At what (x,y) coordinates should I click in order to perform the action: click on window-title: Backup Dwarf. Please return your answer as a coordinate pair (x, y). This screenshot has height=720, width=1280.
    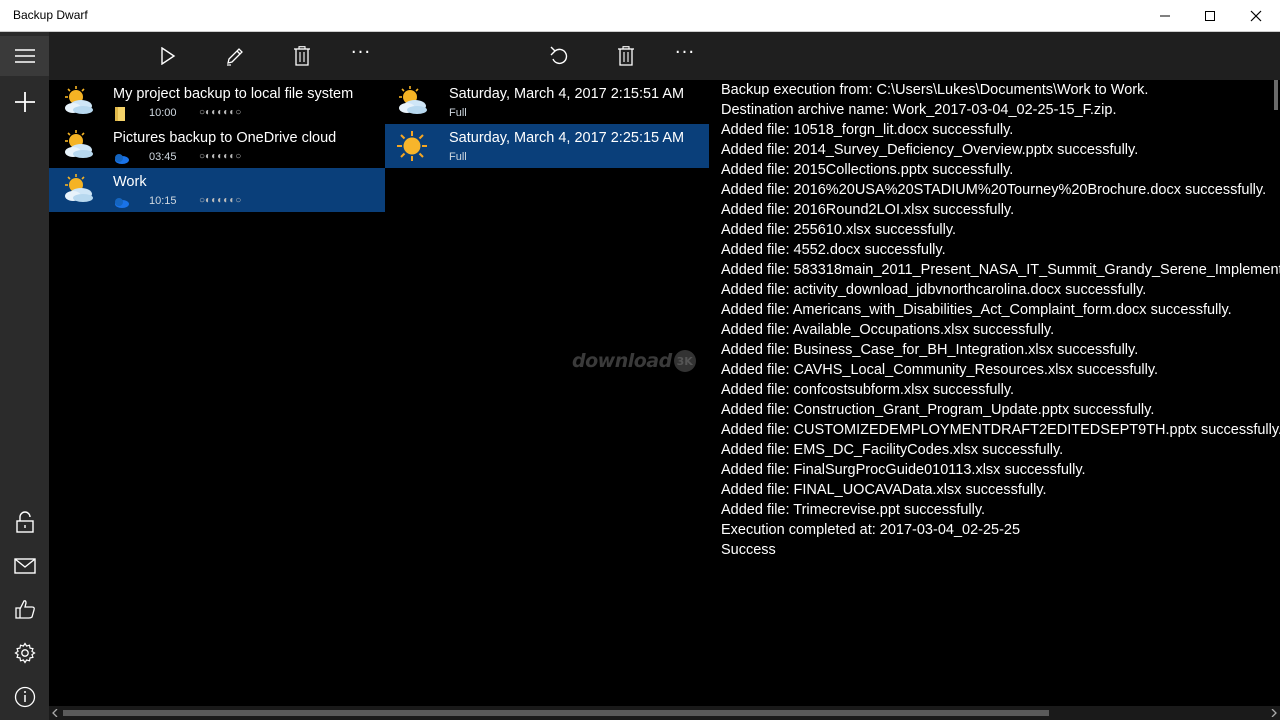
    Looking at the image, I should click on (50, 15).